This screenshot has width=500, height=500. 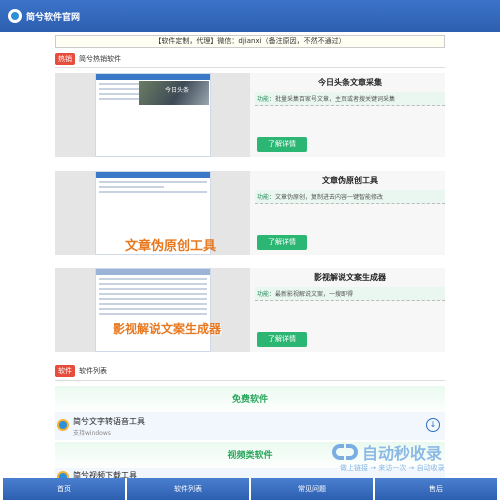 I want to click on watermark-subtext: 做上链接 → 来访一次 → 自动收录, so click(x=392, y=468).